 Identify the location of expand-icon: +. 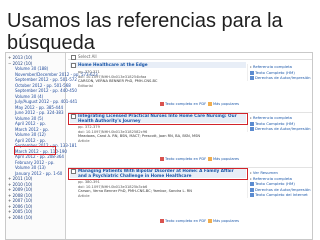
(9, 57).